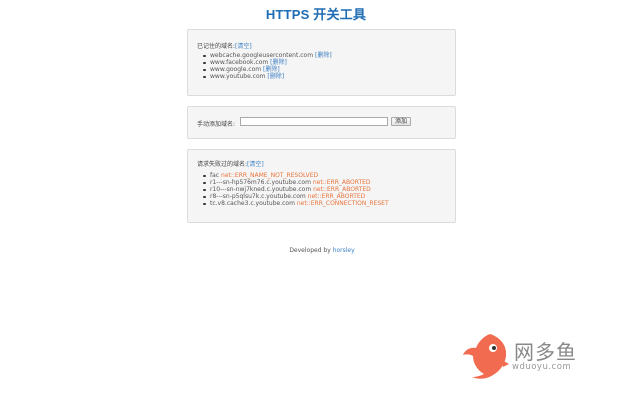 Image resolution: width=640 pixels, height=400 pixels. What do you see at coordinates (258, 196) in the screenshot?
I see `domain-text: r8---sn-p5qlsu7k.c.youtube.com` at bounding box center [258, 196].